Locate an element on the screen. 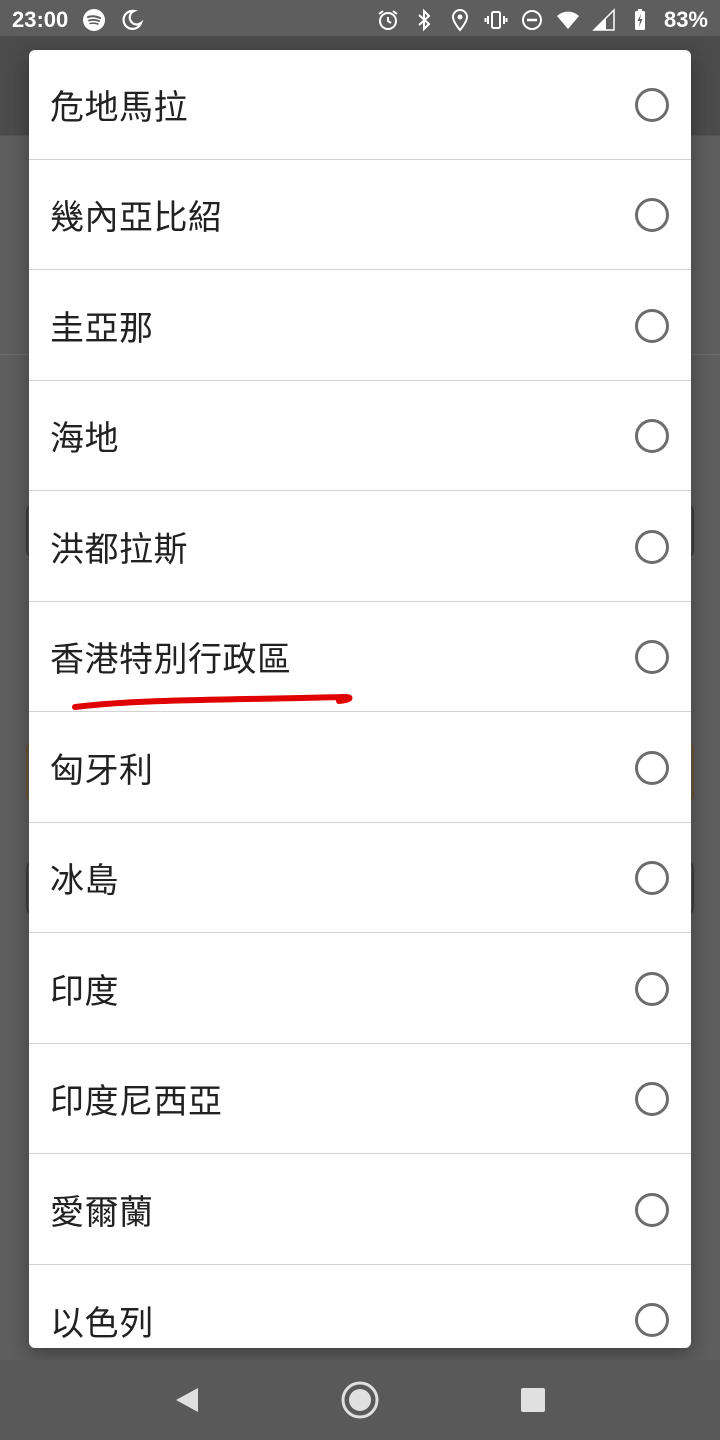 The image size is (720, 1440). option-row: 以色列 is located at coordinates (360, 1306).